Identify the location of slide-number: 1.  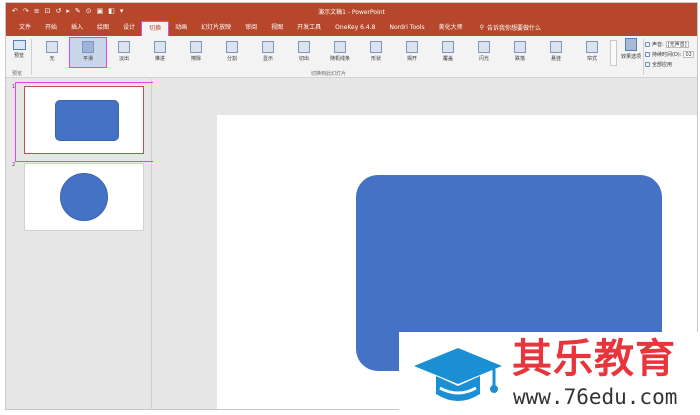
(14, 87).